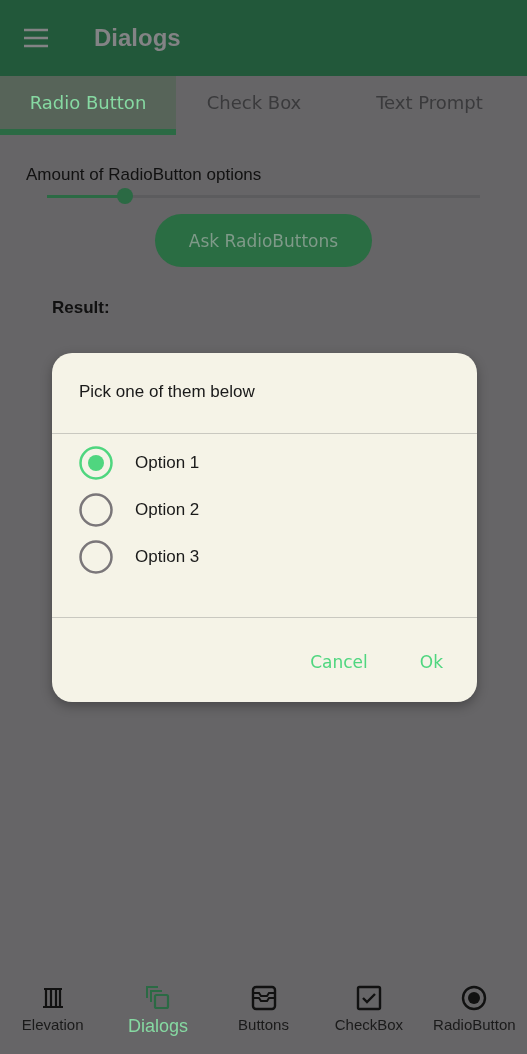 The image size is (527, 1054). Describe the element at coordinates (368, 998) in the screenshot. I see `checkbox-icon` at that location.